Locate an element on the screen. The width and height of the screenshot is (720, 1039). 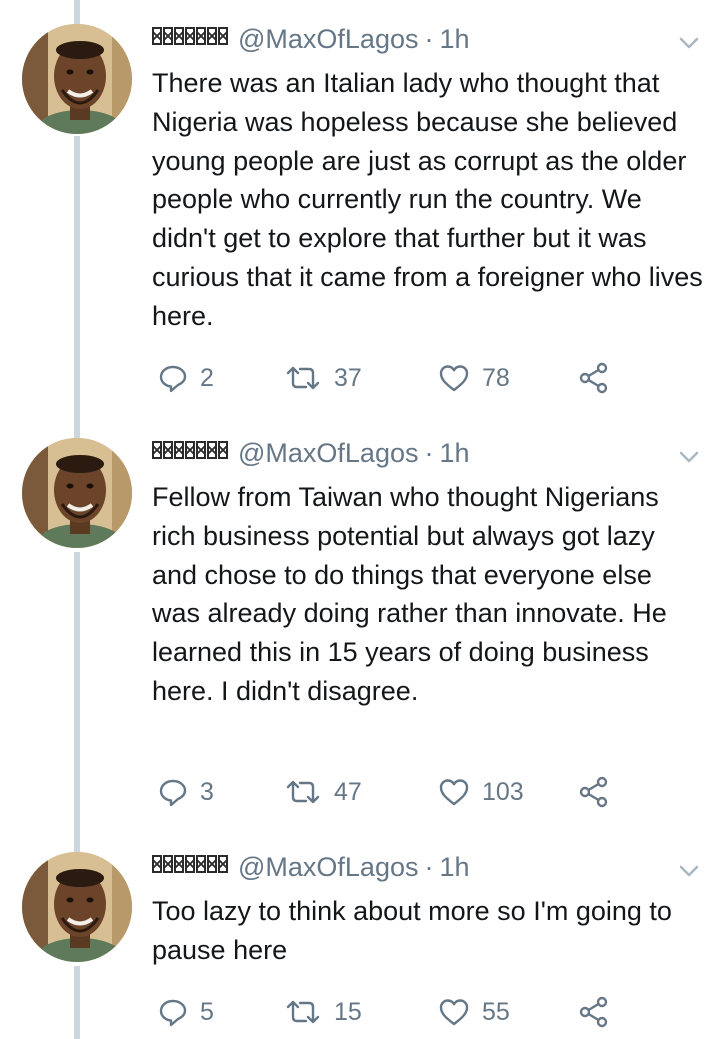
reply-button: 5 is located at coordinates (186, 1012).